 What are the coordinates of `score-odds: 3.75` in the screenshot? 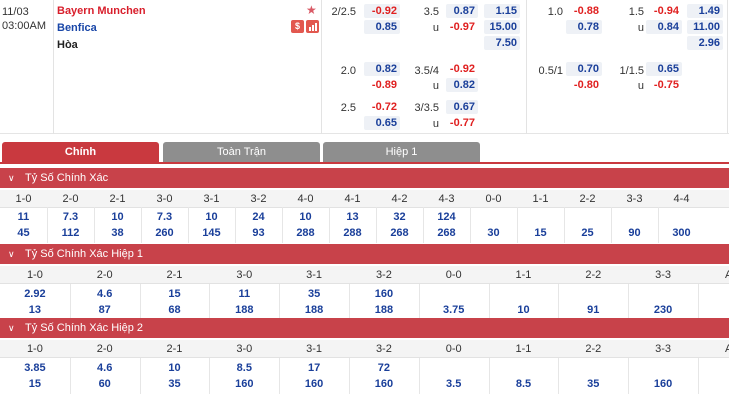 It's located at (454, 310).